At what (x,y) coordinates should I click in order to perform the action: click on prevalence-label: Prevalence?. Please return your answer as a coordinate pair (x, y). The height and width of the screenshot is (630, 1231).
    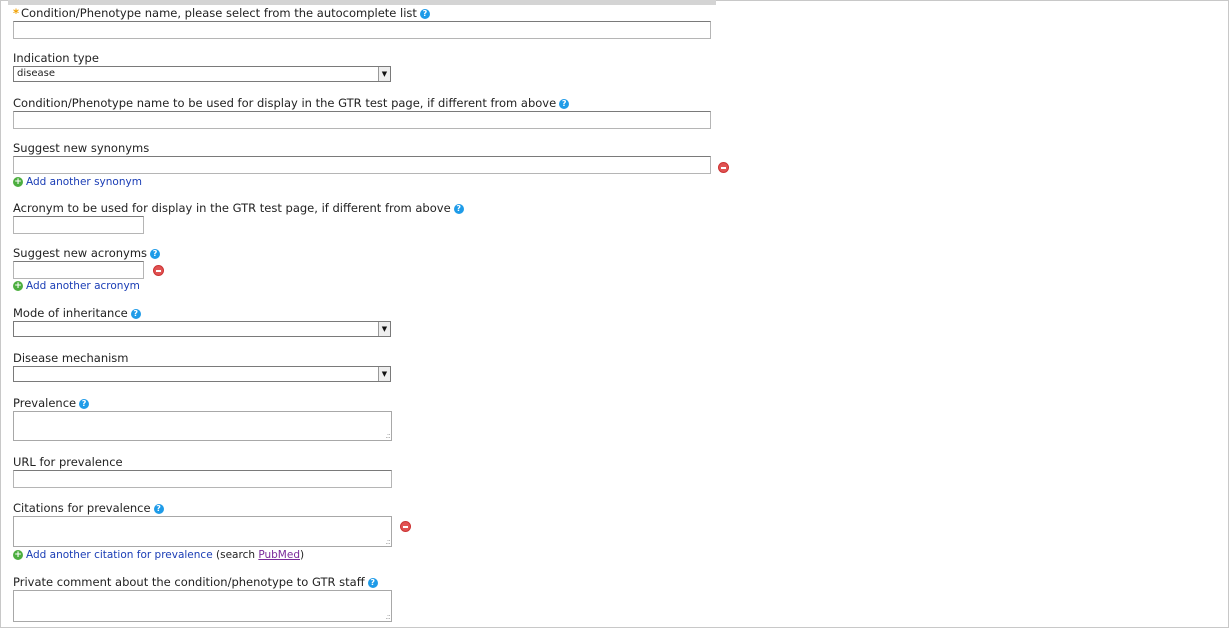
    Looking at the image, I should click on (51, 403).